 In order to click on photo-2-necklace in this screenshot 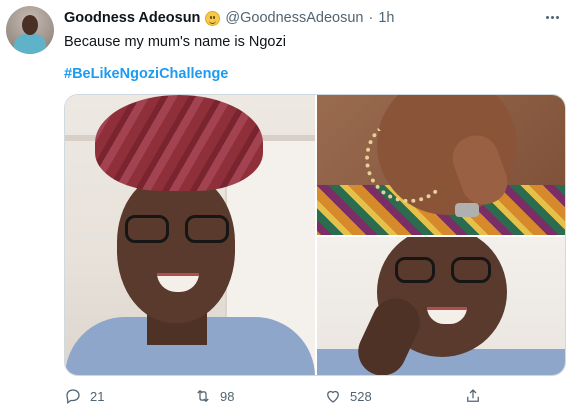, I will do `click(409, 159)`.